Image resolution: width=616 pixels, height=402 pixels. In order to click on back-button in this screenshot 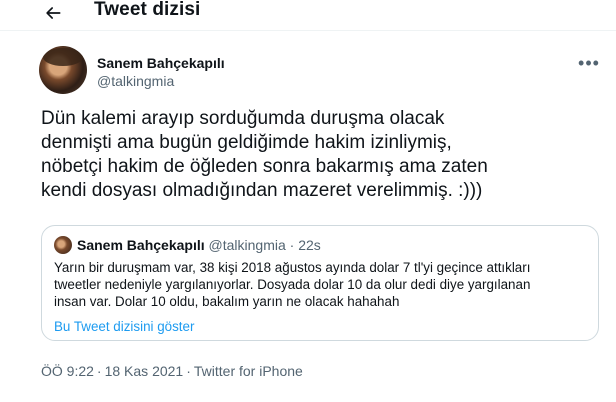, I will do `click(53, 14)`.